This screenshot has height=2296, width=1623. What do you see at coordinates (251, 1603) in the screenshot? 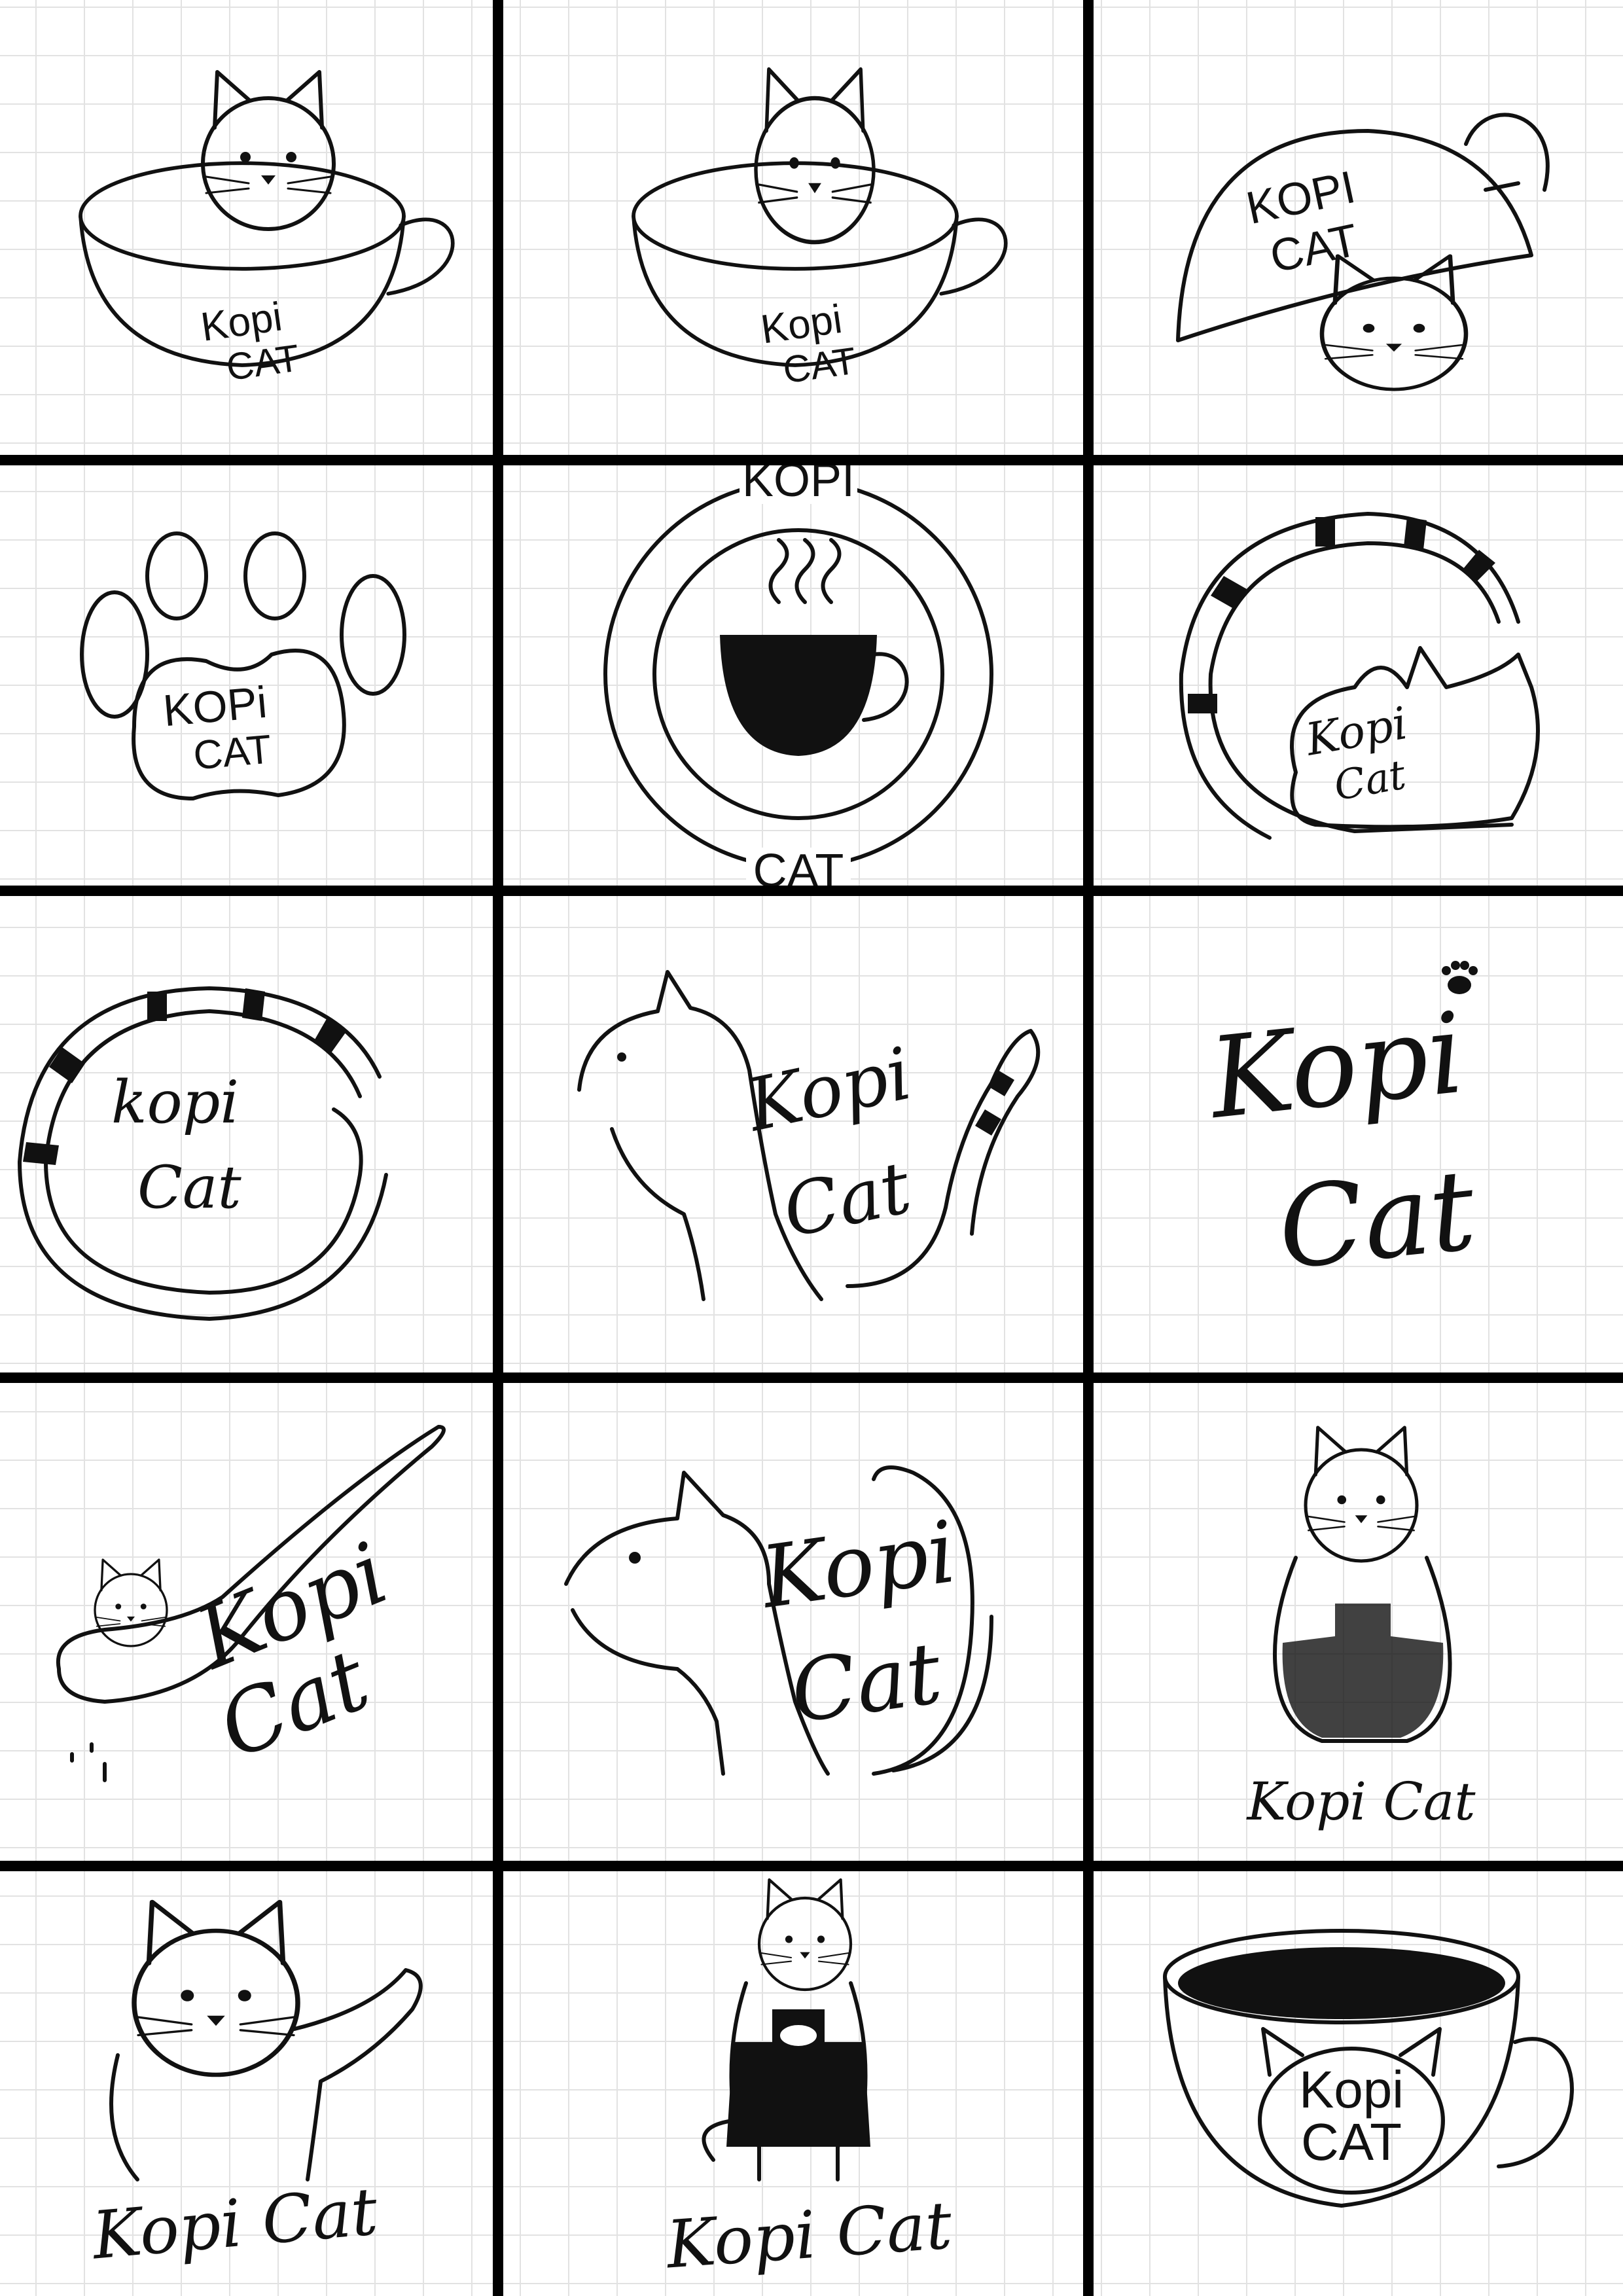
I see `sketch-cat-in-spoon: Kopi Cat` at bounding box center [251, 1603].